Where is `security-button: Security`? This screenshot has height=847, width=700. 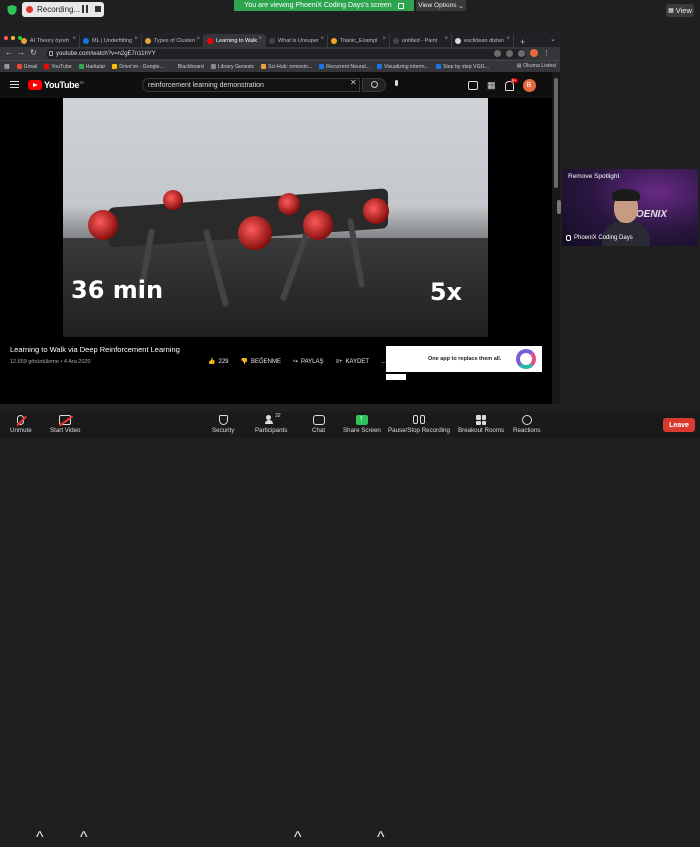
security-button: Security is located at coordinates (223, 424).